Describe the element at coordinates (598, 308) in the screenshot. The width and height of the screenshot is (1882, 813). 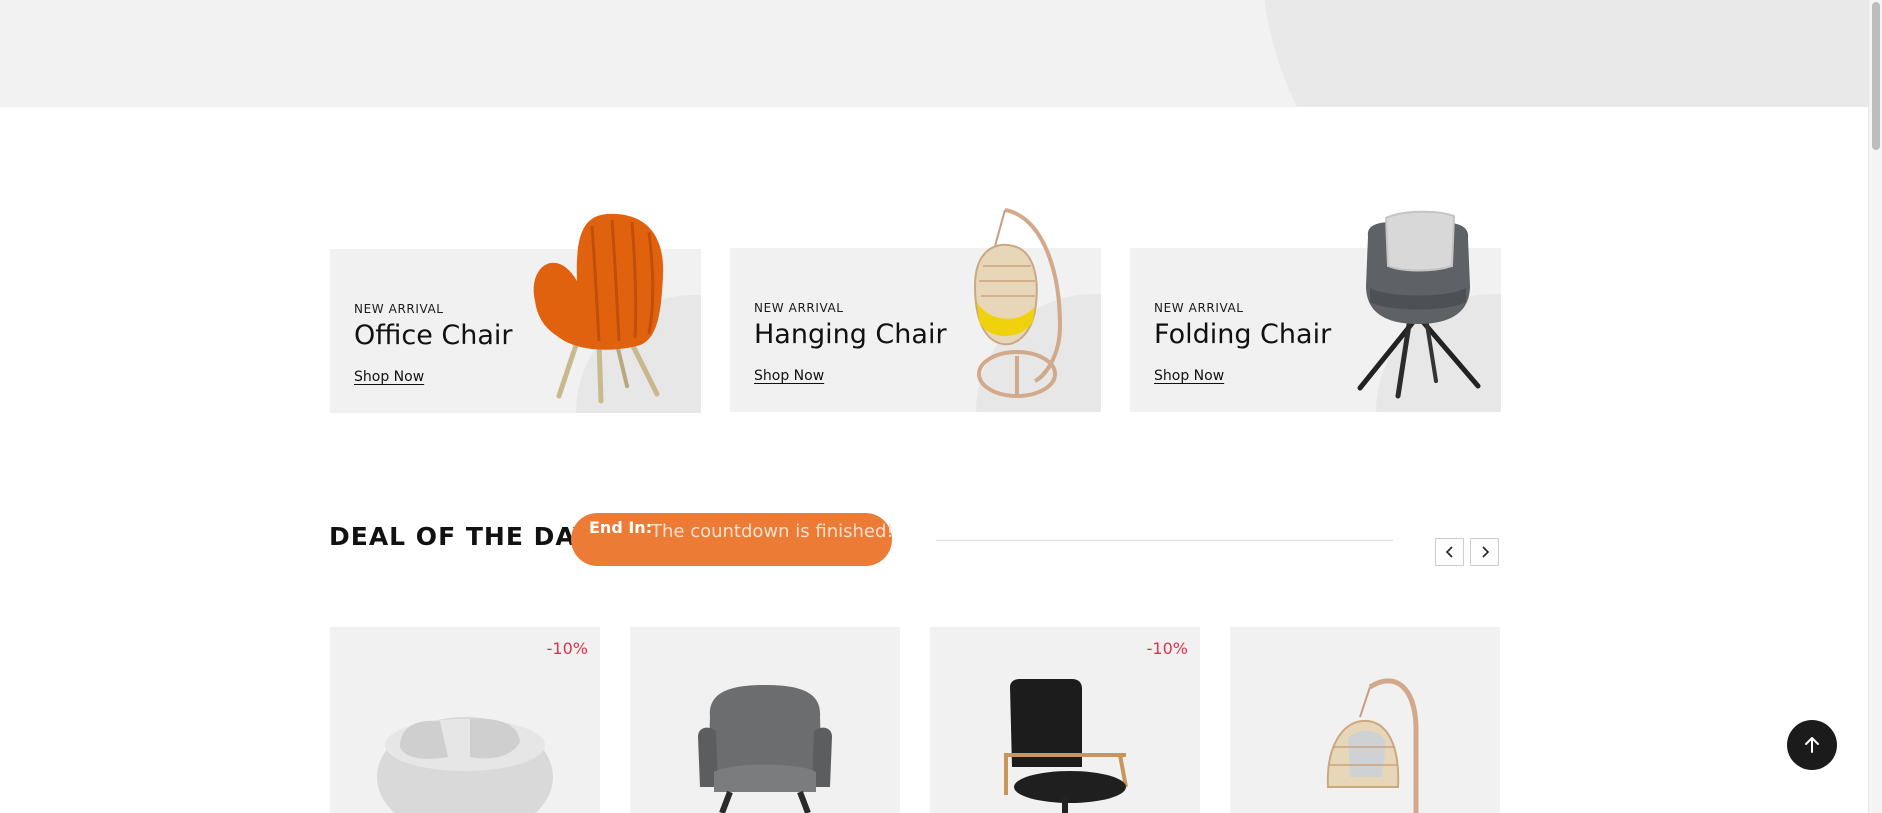
I see `office-chair-image` at that location.